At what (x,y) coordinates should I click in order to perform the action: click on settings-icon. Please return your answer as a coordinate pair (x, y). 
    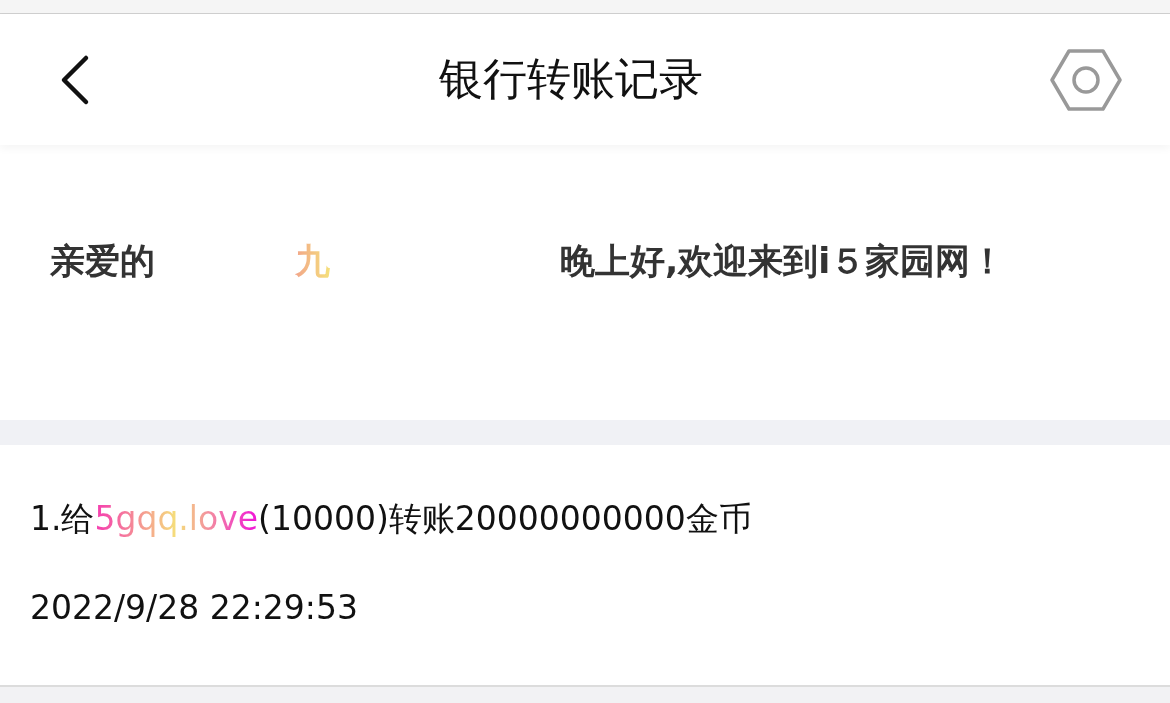
    Looking at the image, I should click on (1086, 79).